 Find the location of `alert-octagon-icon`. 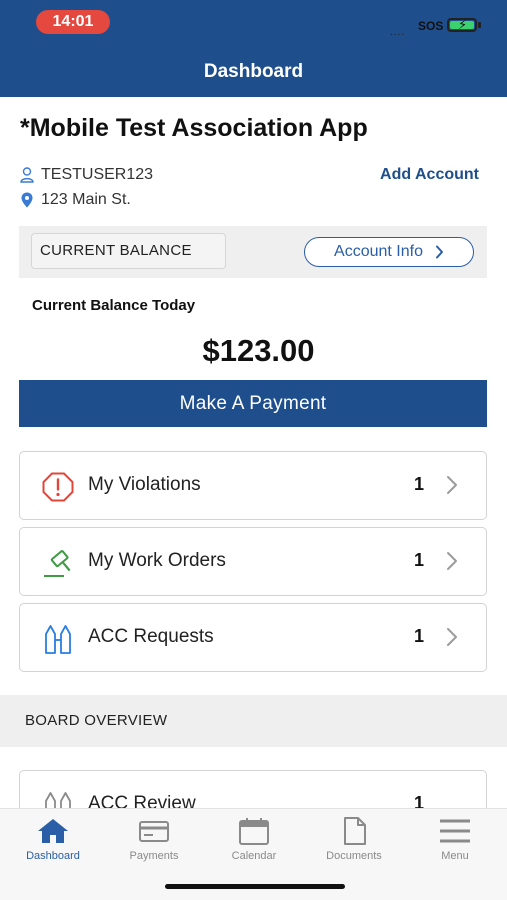

alert-octagon-icon is located at coordinates (58, 487).